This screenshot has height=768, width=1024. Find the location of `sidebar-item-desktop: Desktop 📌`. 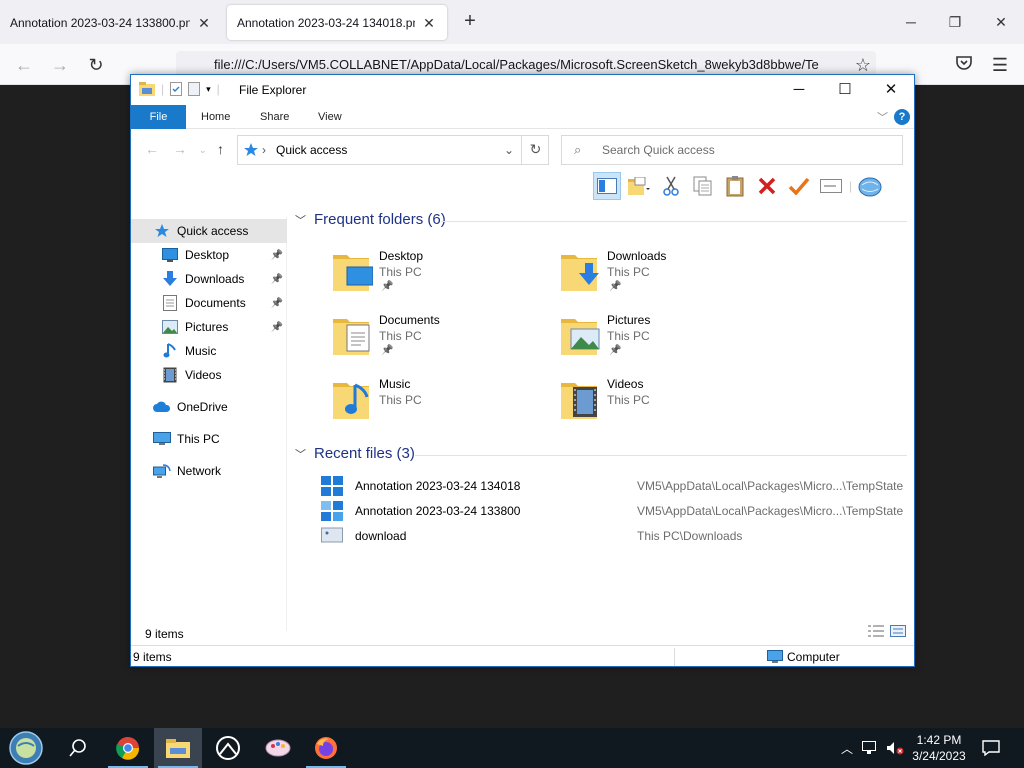

sidebar-item-desktop: Desktop 📌 is located at coordinates (209, 255).